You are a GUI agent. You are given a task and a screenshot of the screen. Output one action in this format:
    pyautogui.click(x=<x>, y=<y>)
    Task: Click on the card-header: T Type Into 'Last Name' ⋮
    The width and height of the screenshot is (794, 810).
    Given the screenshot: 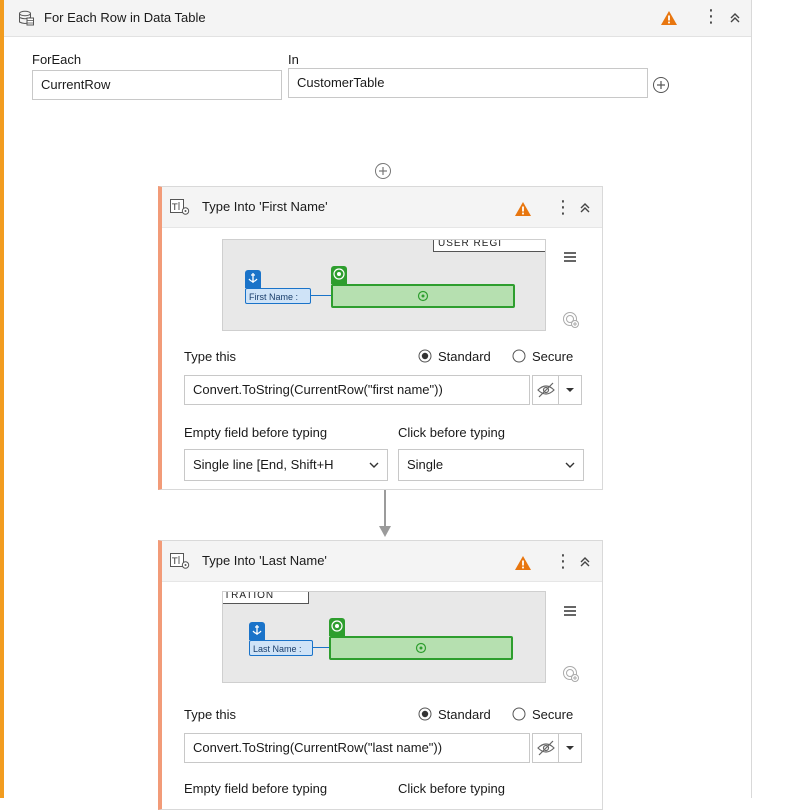 What is the action you would take?
    pyautogui.click(x=382, y=561)
    